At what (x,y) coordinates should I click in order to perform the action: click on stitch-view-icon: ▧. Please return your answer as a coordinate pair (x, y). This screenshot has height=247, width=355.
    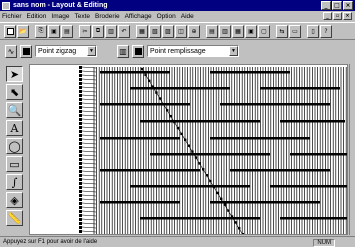
    Looking at the image, I should click on (155, 31).